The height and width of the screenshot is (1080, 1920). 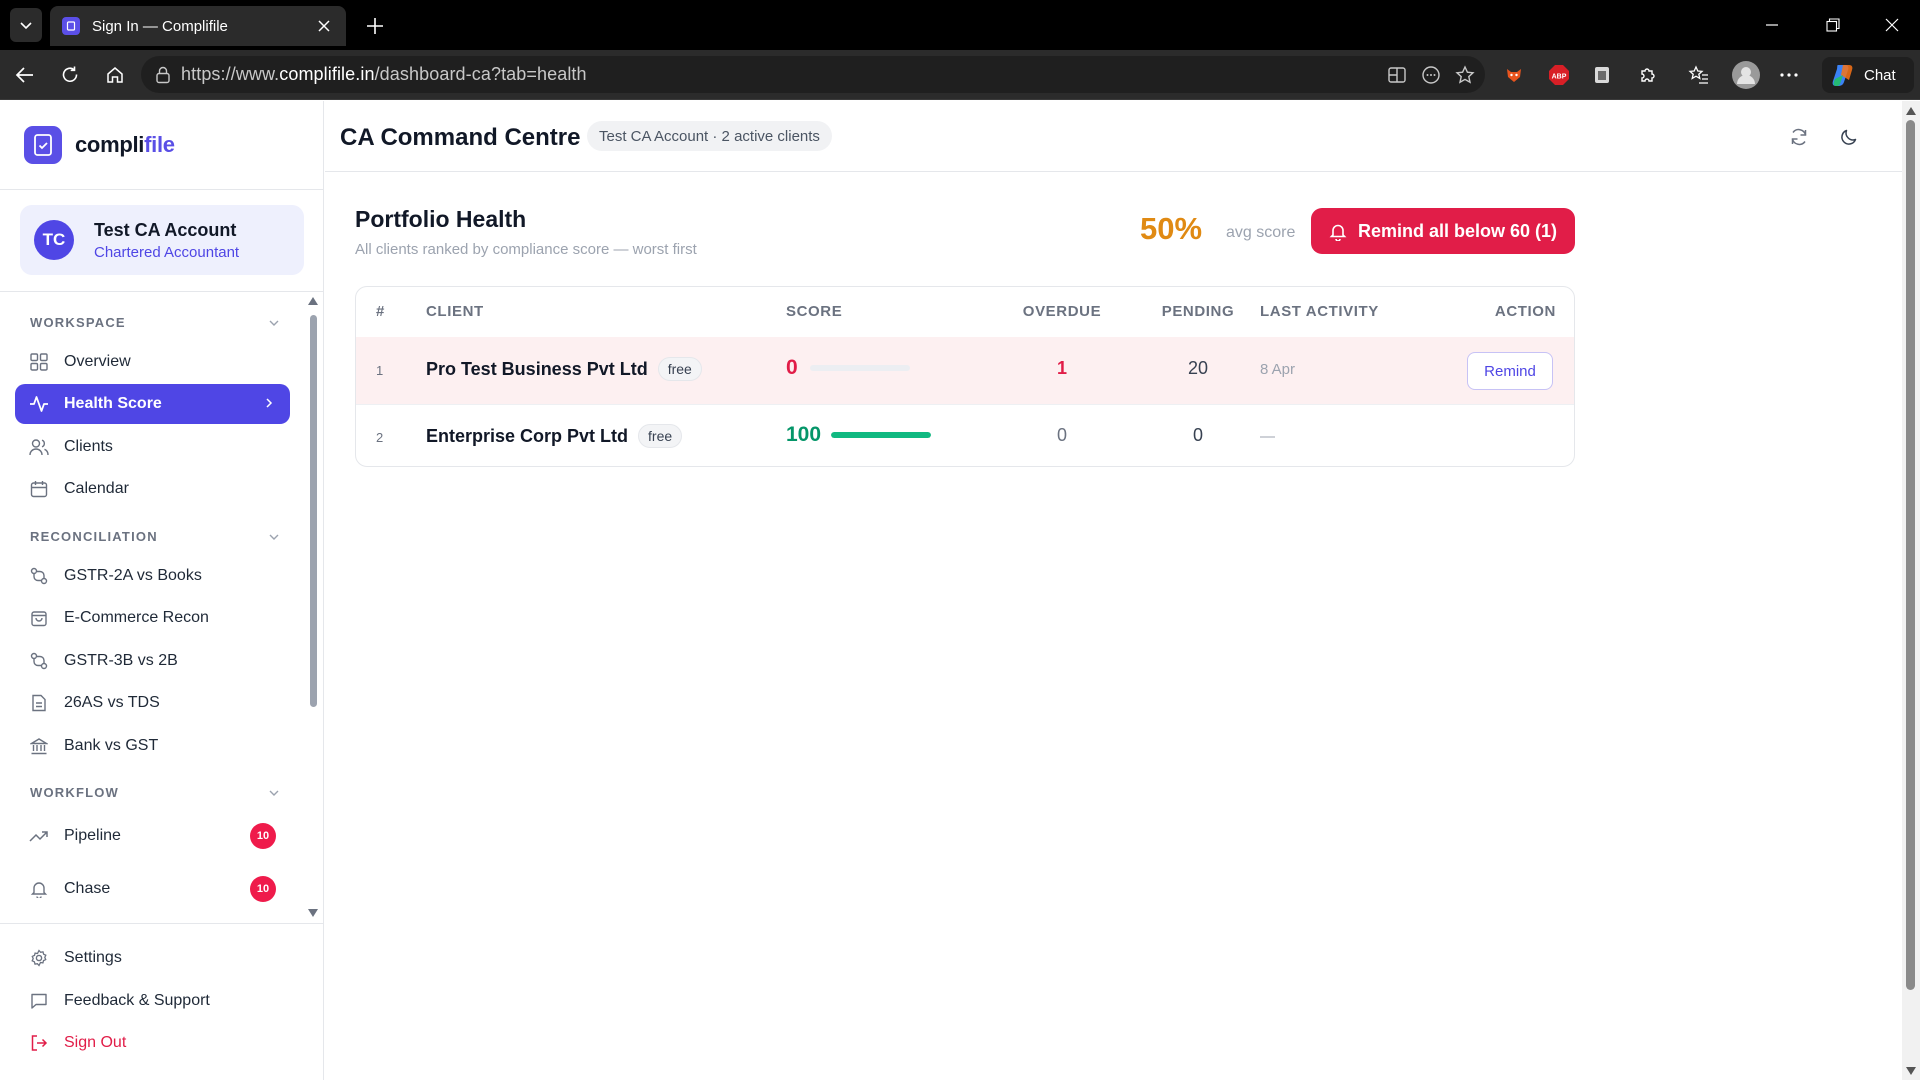 I want to click on message-square-icon, so click(x=39, y=1001).